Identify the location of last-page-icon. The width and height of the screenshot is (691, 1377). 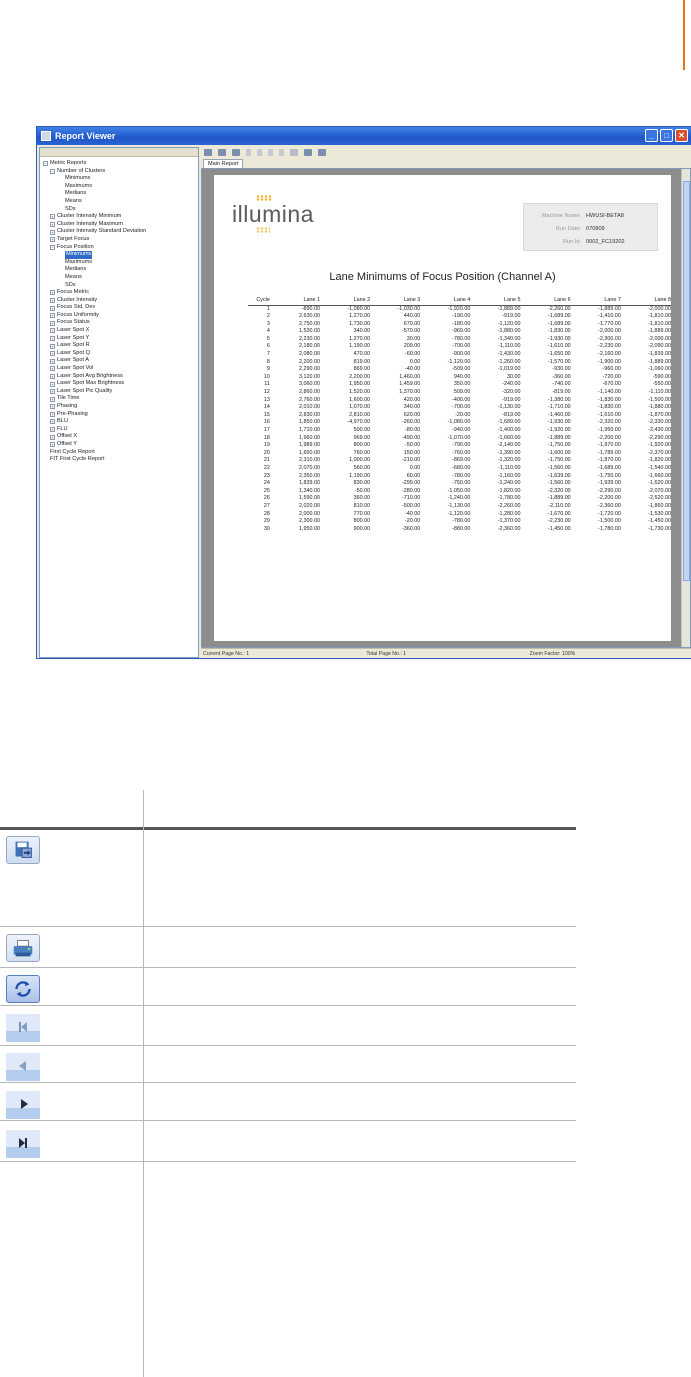
(281, 152).